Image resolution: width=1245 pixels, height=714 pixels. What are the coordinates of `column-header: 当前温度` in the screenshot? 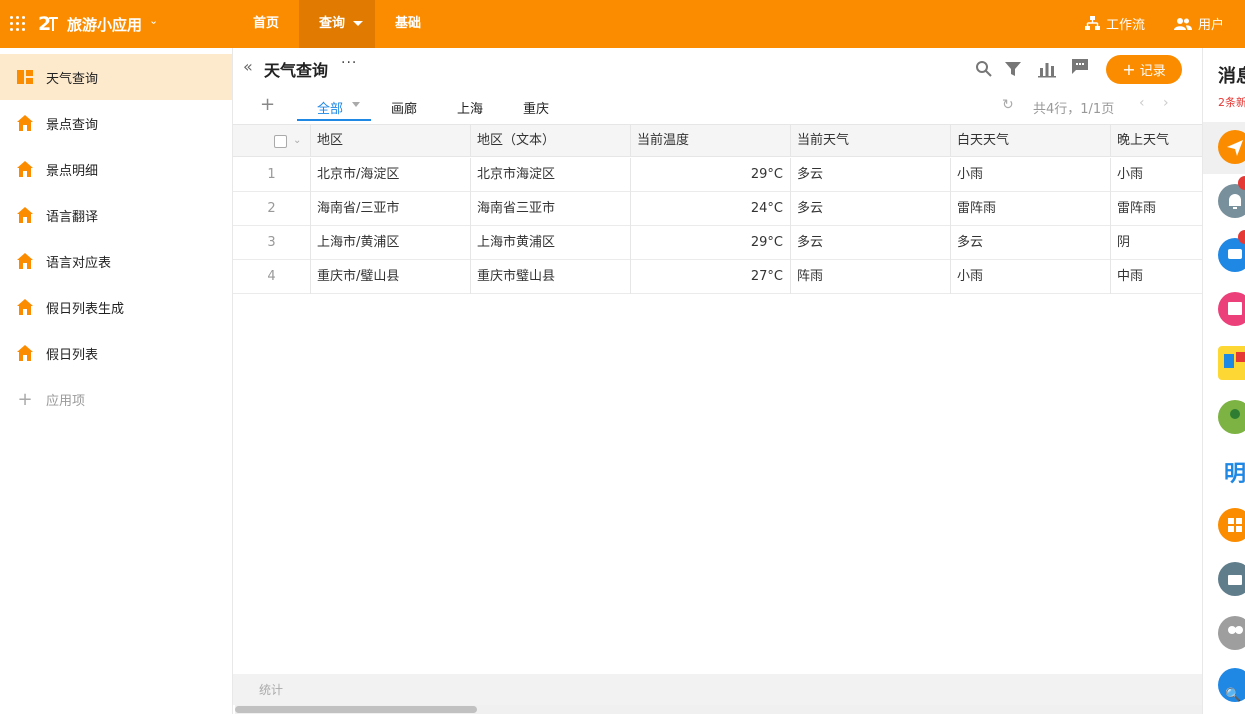 It's located at (711, 141).